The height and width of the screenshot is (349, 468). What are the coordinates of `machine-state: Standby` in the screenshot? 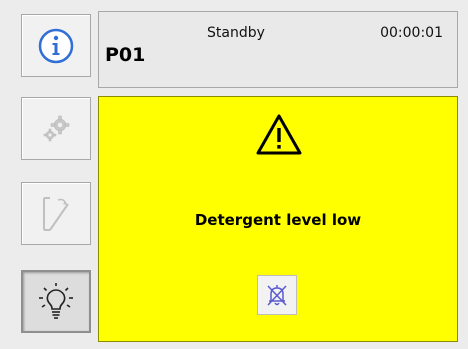 It's located at (236, 33).